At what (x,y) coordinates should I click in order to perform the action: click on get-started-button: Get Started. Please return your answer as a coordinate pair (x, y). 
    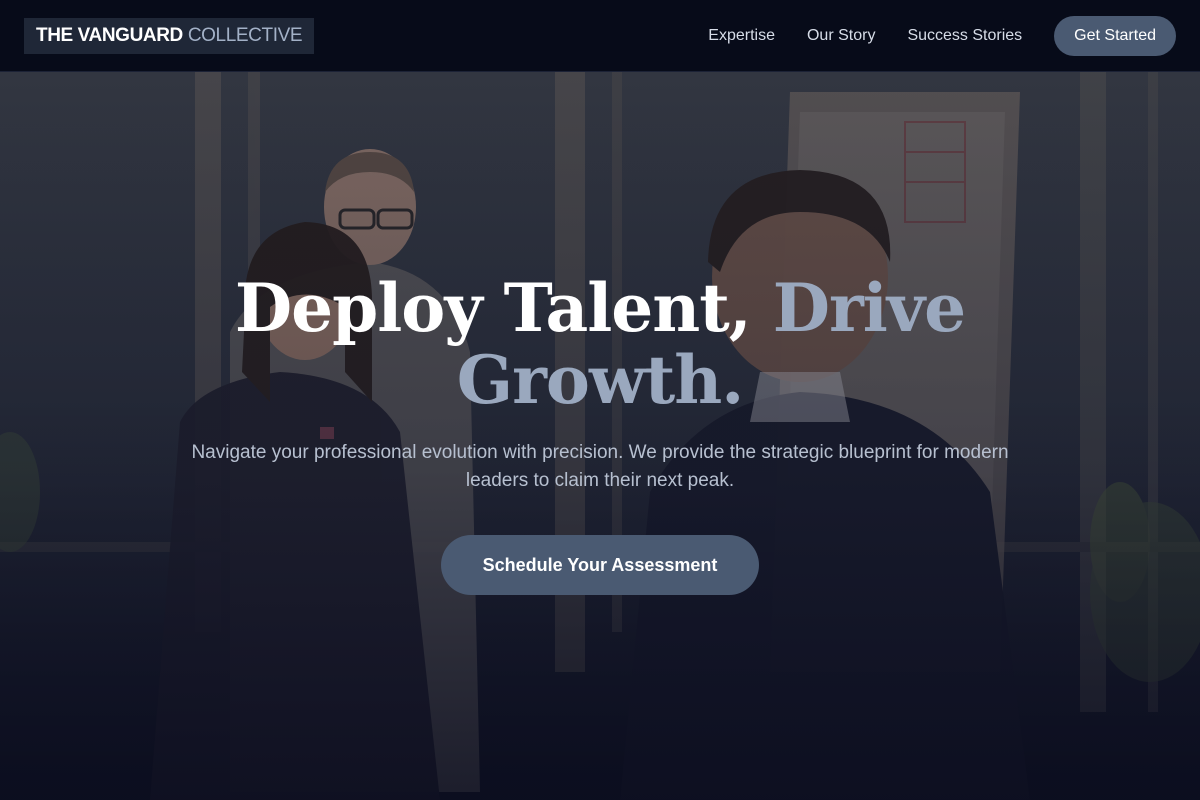
    Looking at the image, I should click on (1115, 35).